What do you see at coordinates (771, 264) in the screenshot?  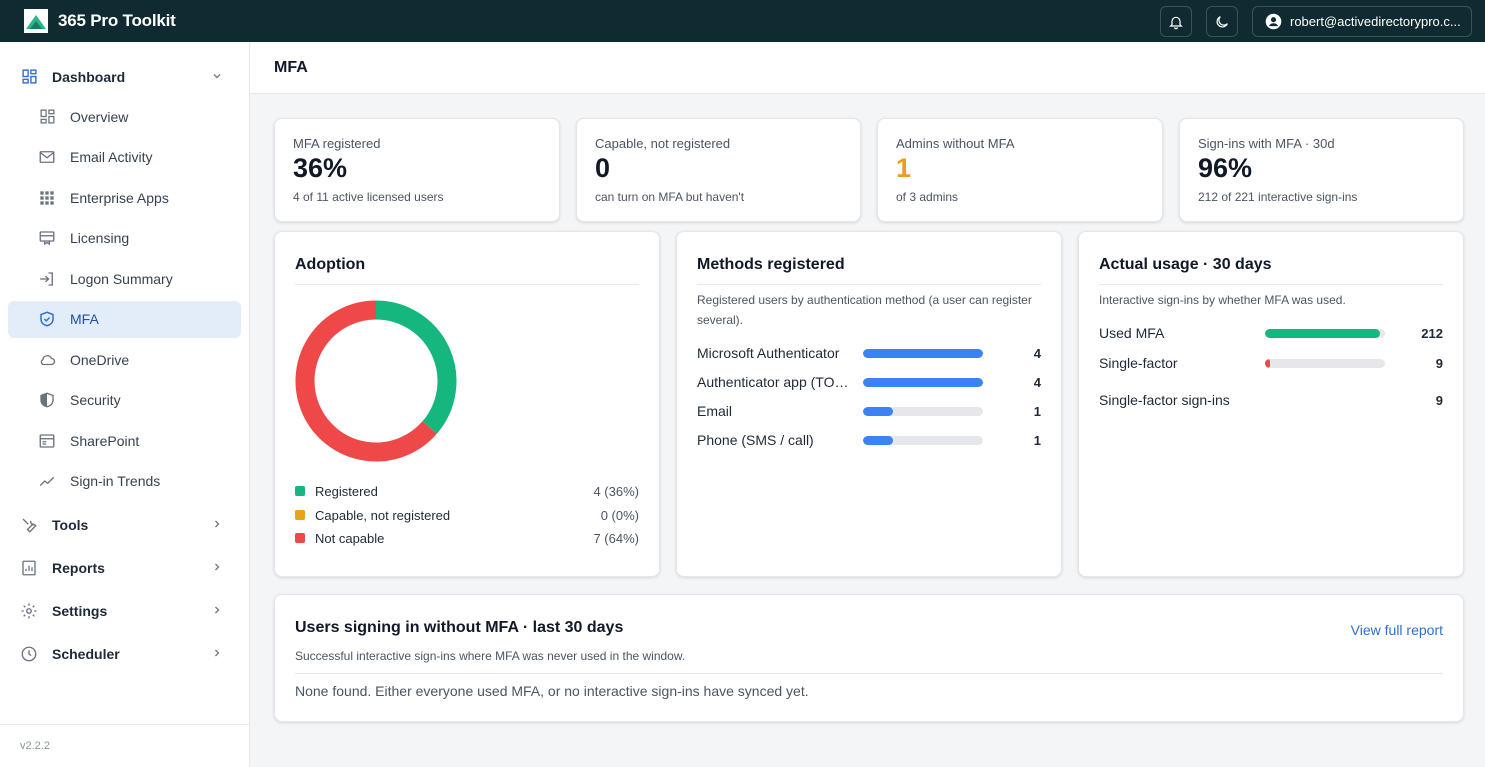 I see `card-title: Methods registered` at bounding box center [771, 264].